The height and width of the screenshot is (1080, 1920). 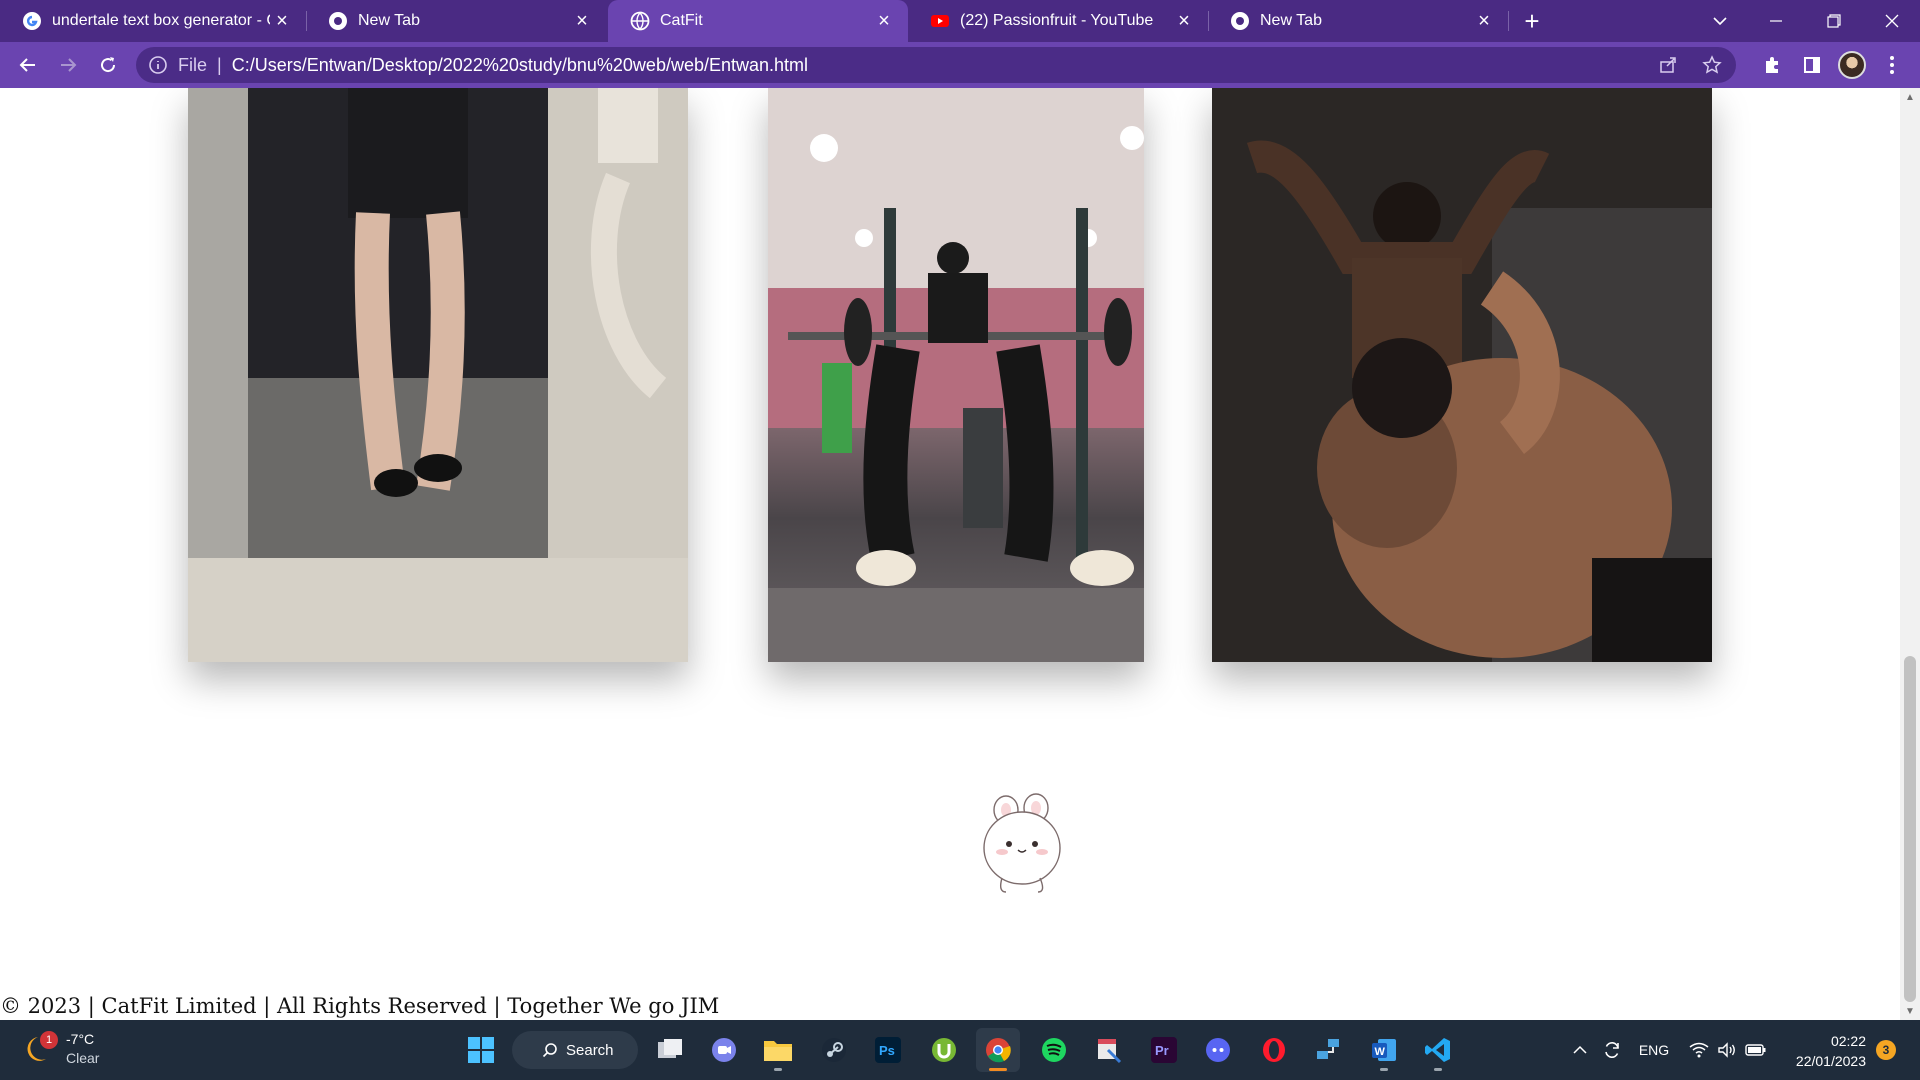 What do you see at coordinates (640, 21) in the screenshot?
I see `globe-icon` at bounding box center [640, 21].